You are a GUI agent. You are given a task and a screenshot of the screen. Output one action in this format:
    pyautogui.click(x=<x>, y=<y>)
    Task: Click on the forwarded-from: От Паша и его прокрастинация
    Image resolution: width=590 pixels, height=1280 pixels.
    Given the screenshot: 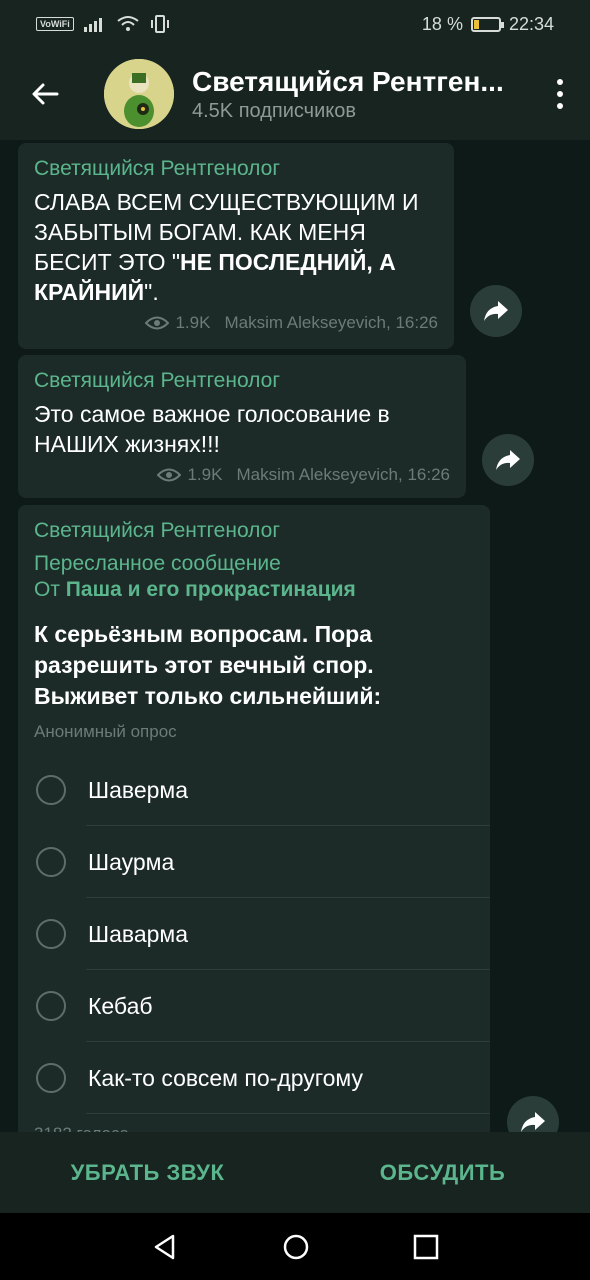 What is the action you would take?
    pyautogui.click(x=254, y=590)
    